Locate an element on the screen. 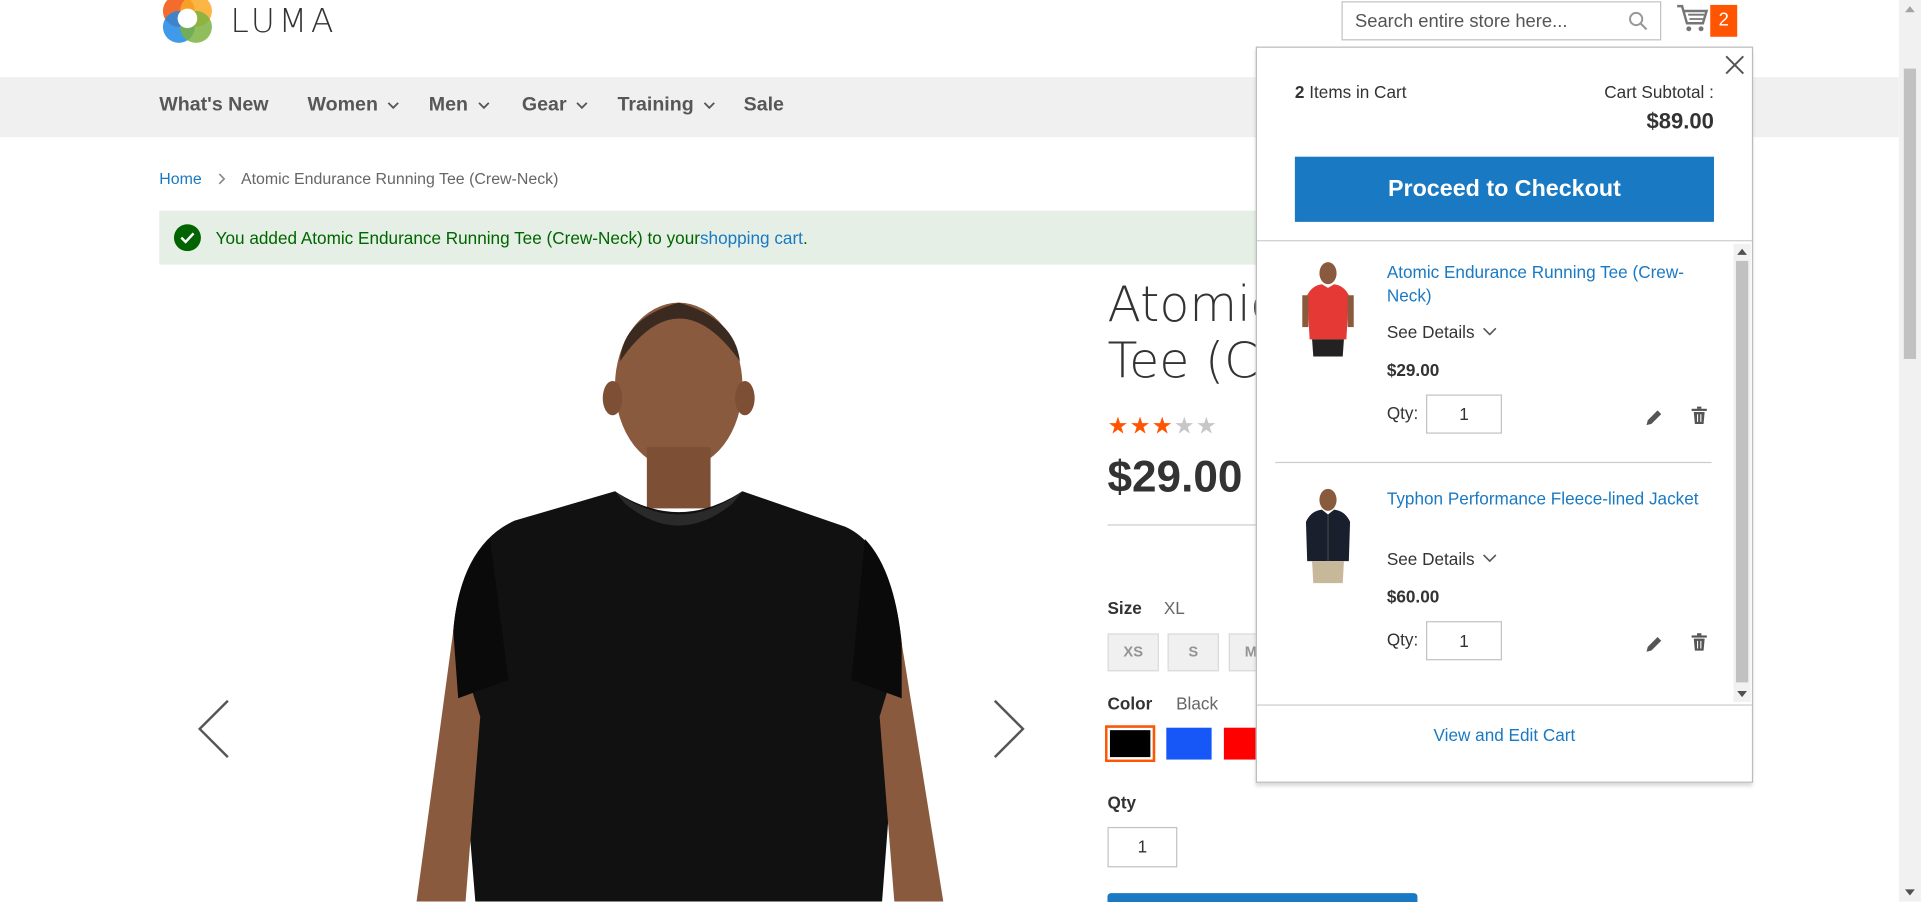 Image resolution: width=1921 pixels, height=902 pixels. nav-item-women: Women is located at coordinates (354, 105).